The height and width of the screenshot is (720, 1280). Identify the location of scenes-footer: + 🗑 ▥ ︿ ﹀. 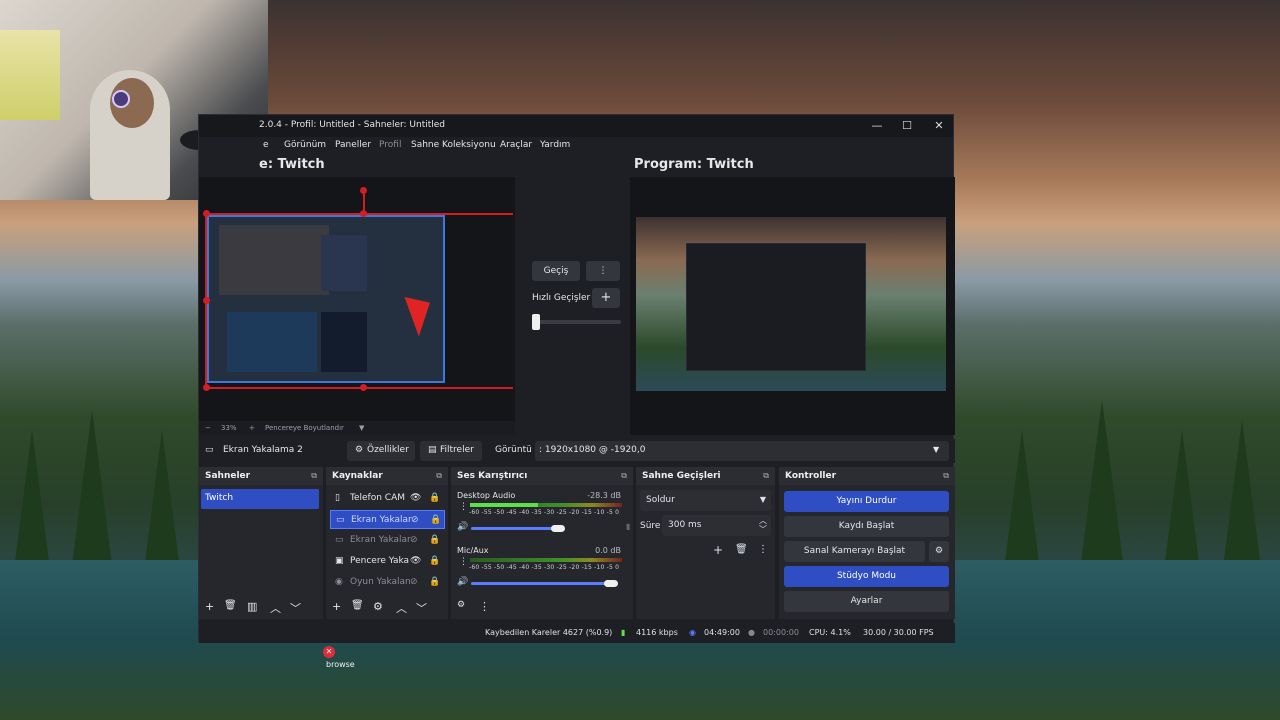
(261, 607).